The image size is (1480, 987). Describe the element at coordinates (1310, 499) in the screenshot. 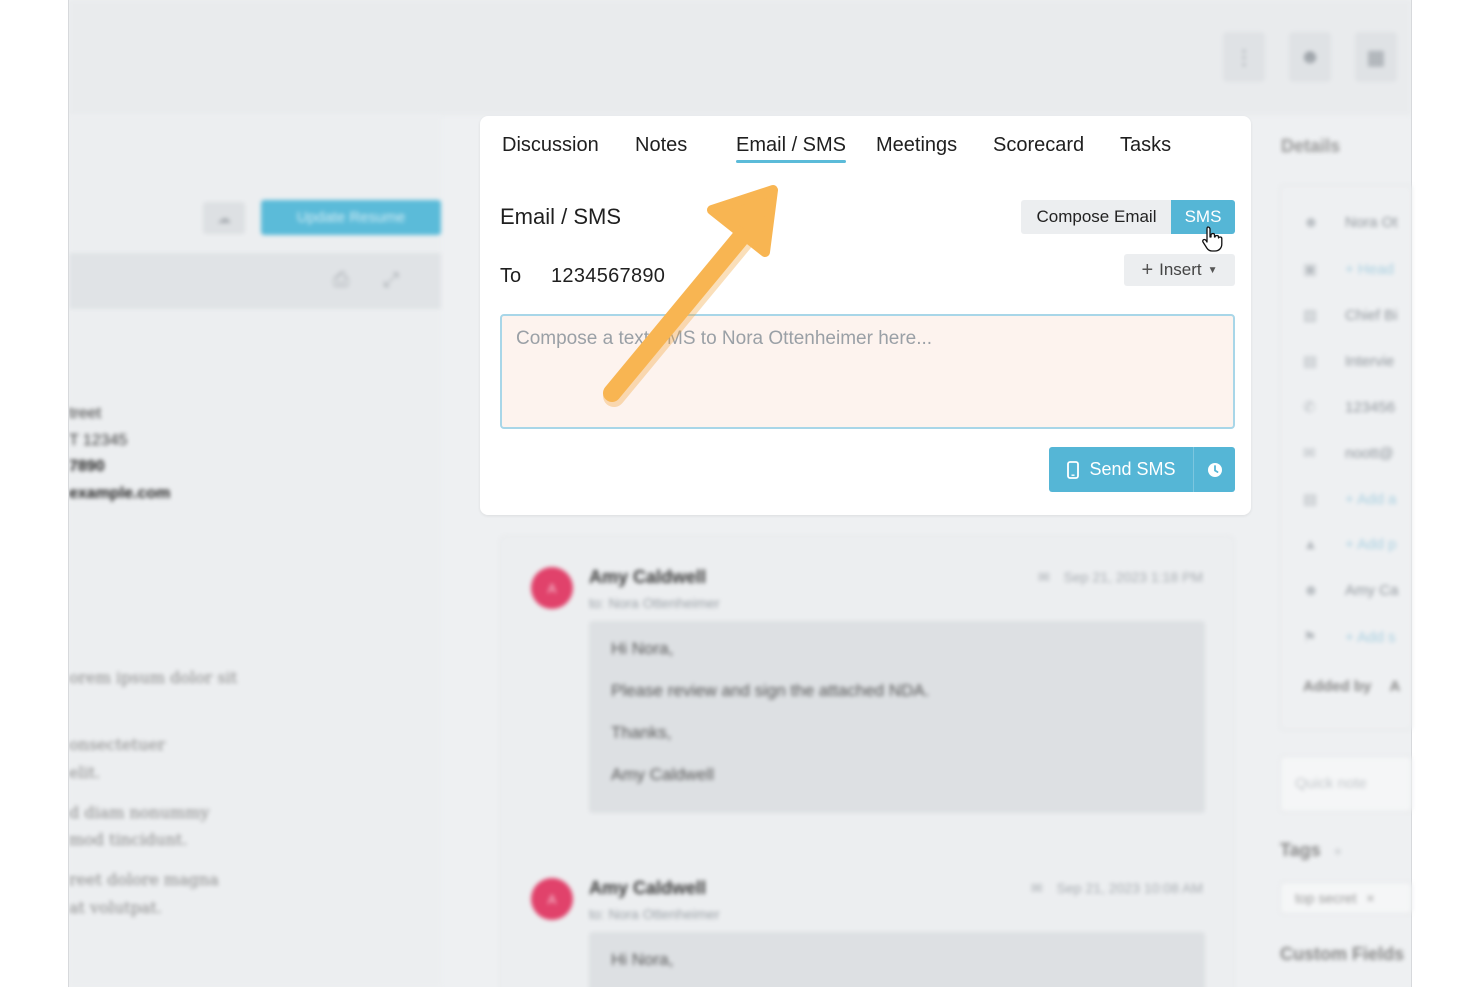

I see `document-icon: ▤` at that location.